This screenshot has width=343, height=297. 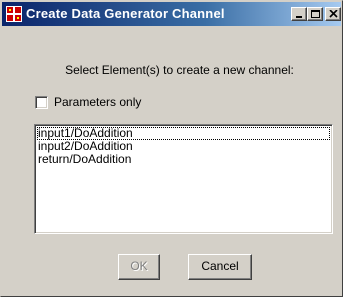 I want to click on ok-button: OK, so click(x=139, y=267).